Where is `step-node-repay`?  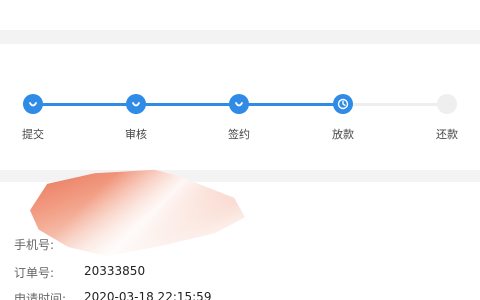 step-node-repay is located at coordinates (447, 104).